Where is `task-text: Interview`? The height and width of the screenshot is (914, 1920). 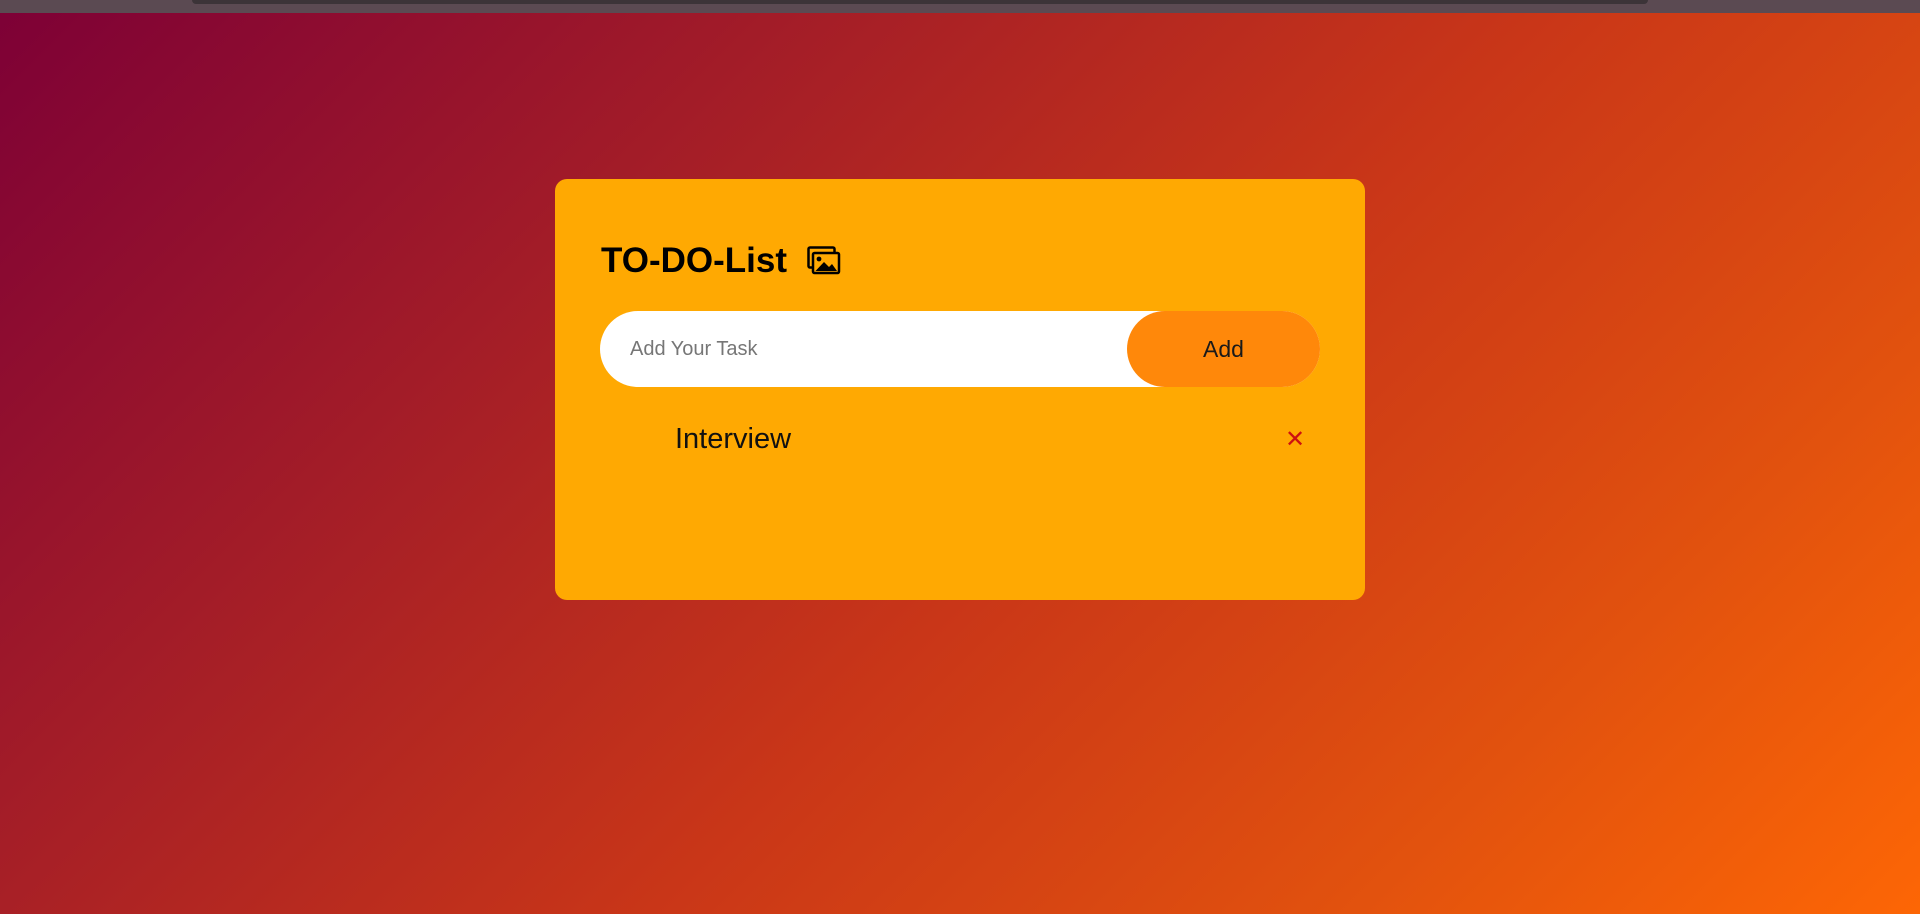 task-text: Interview is located at coordinates (733, 439).